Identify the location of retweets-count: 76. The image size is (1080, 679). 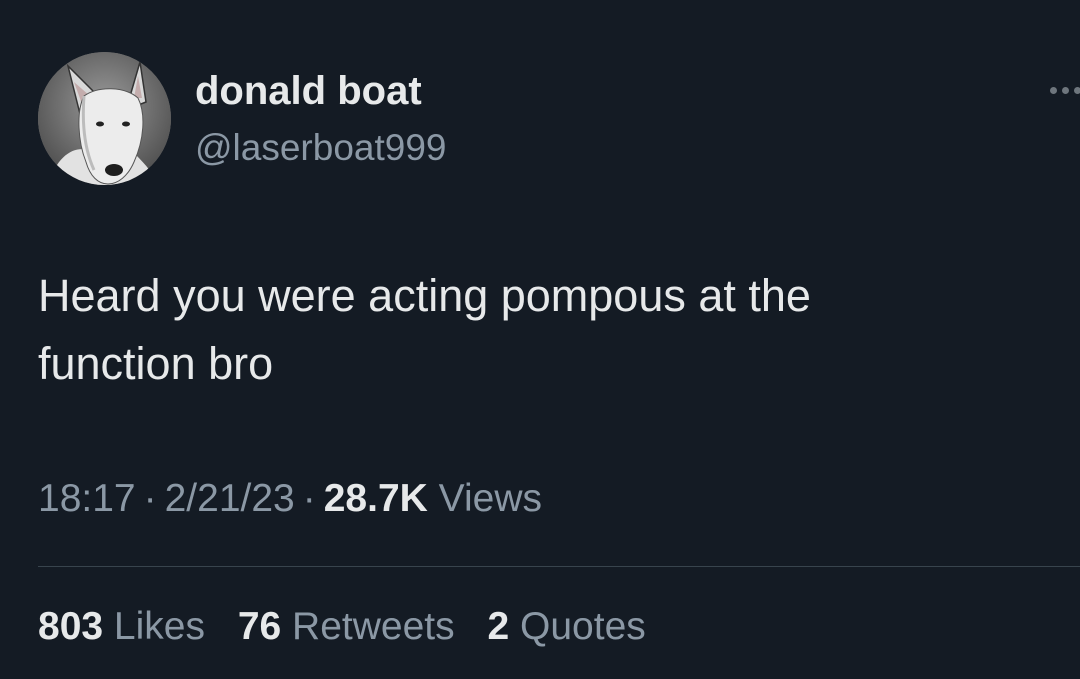
(259, 626).